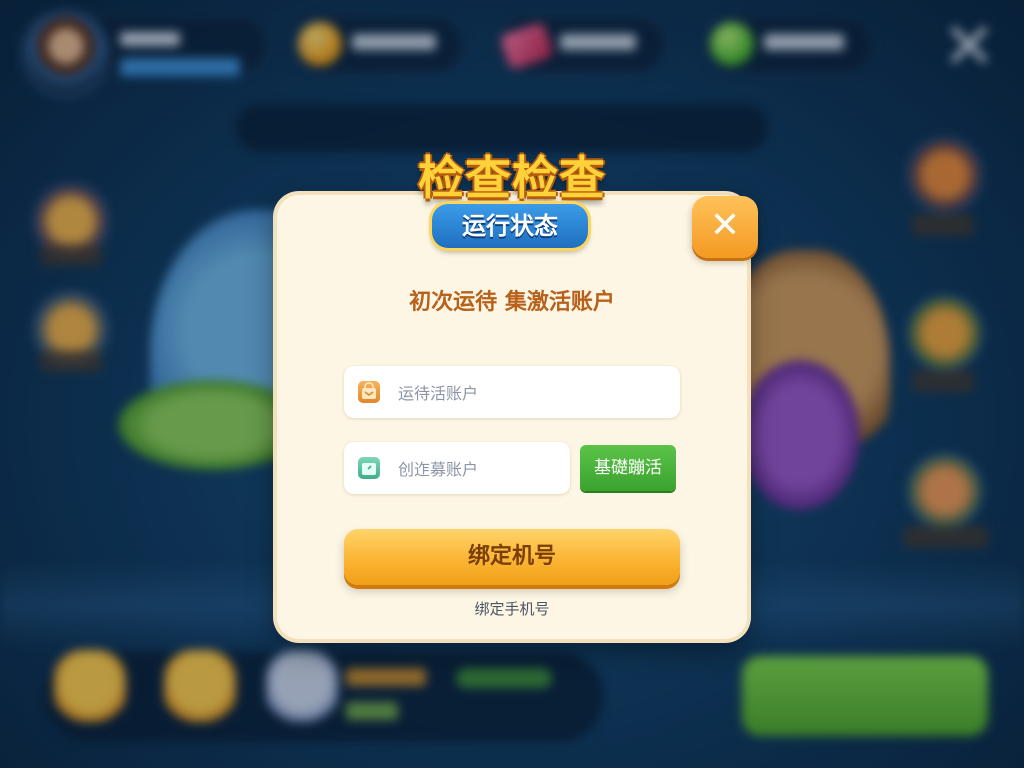 This screenshot has width=1024, height=768. What do you see at coordinates (369, 392) in the screenshot?
I see `bag-icon` at bounding box center [369, 392].